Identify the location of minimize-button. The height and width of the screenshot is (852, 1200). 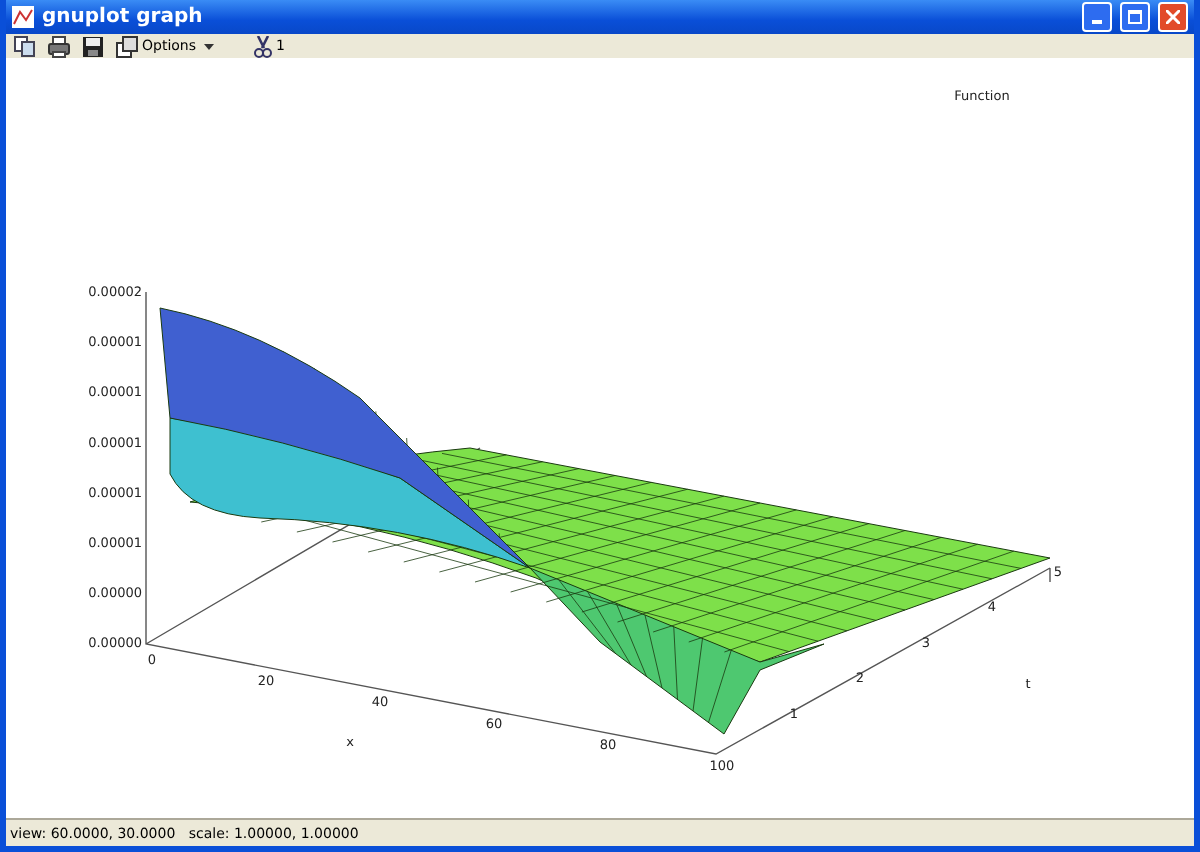
(1097, 17).